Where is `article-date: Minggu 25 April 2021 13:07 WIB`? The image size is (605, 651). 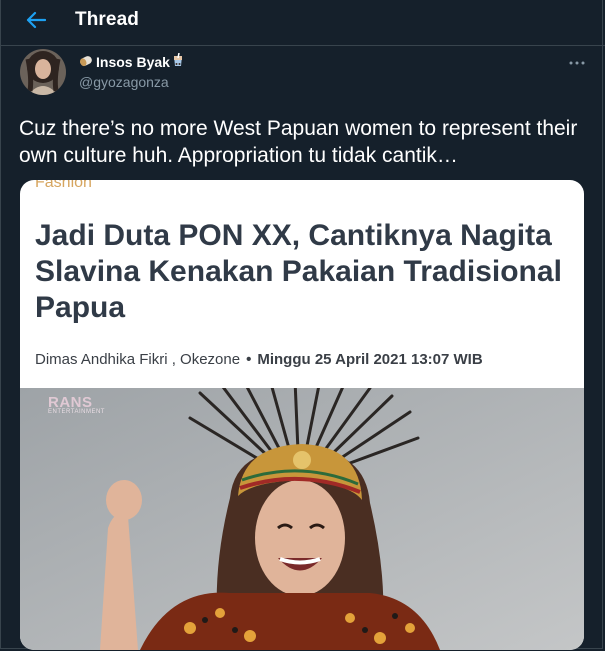
article-date: Minggu 25 April 2021 13:07 WIB is located at coordinates (370, 359).